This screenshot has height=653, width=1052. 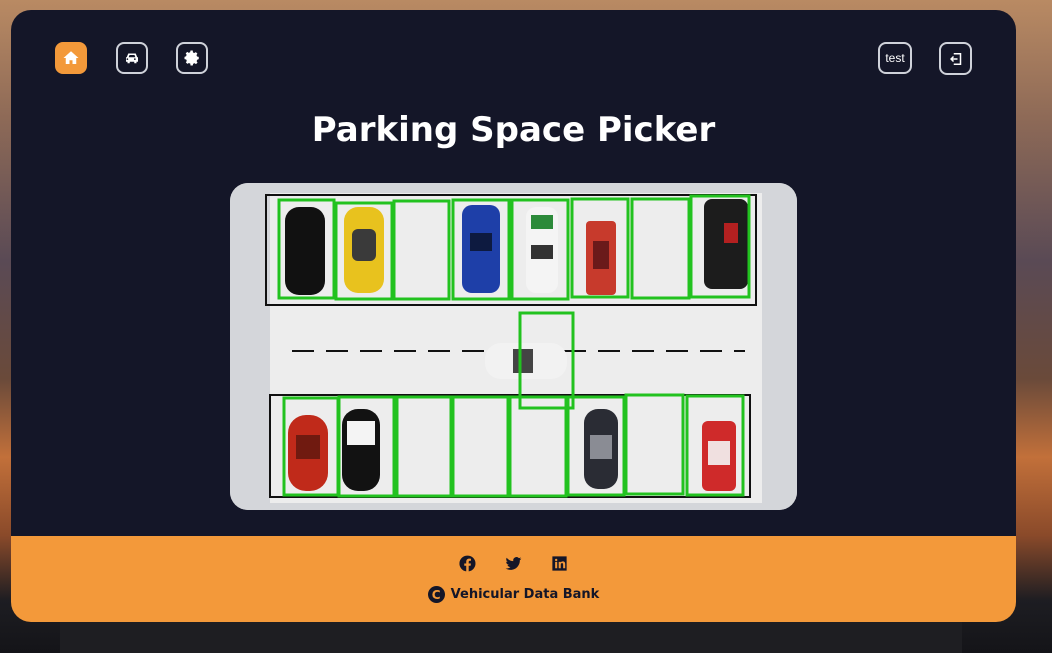 I want to click on logout-button, so click(x=955, y=58).